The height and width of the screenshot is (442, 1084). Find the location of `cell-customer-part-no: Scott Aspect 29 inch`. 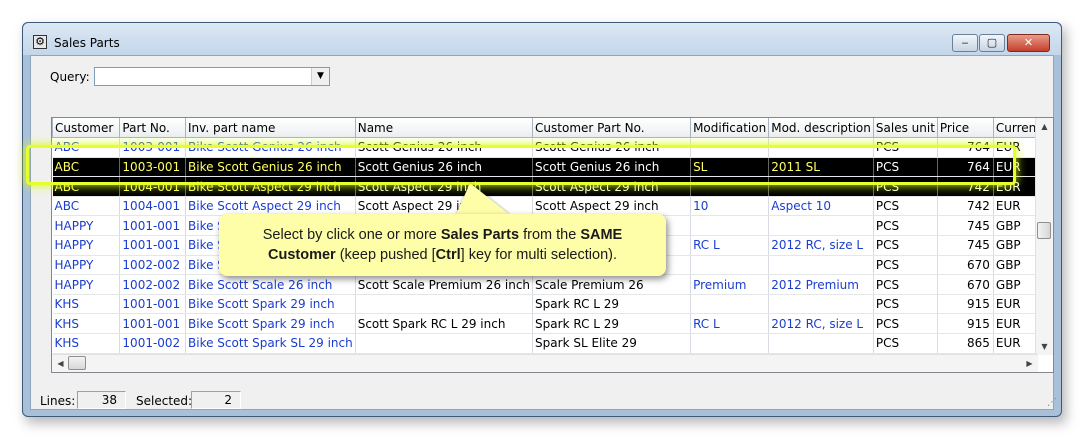

cell-customer-part-no: Scott Aspect 29 inch is located at coordinates (612, 186).